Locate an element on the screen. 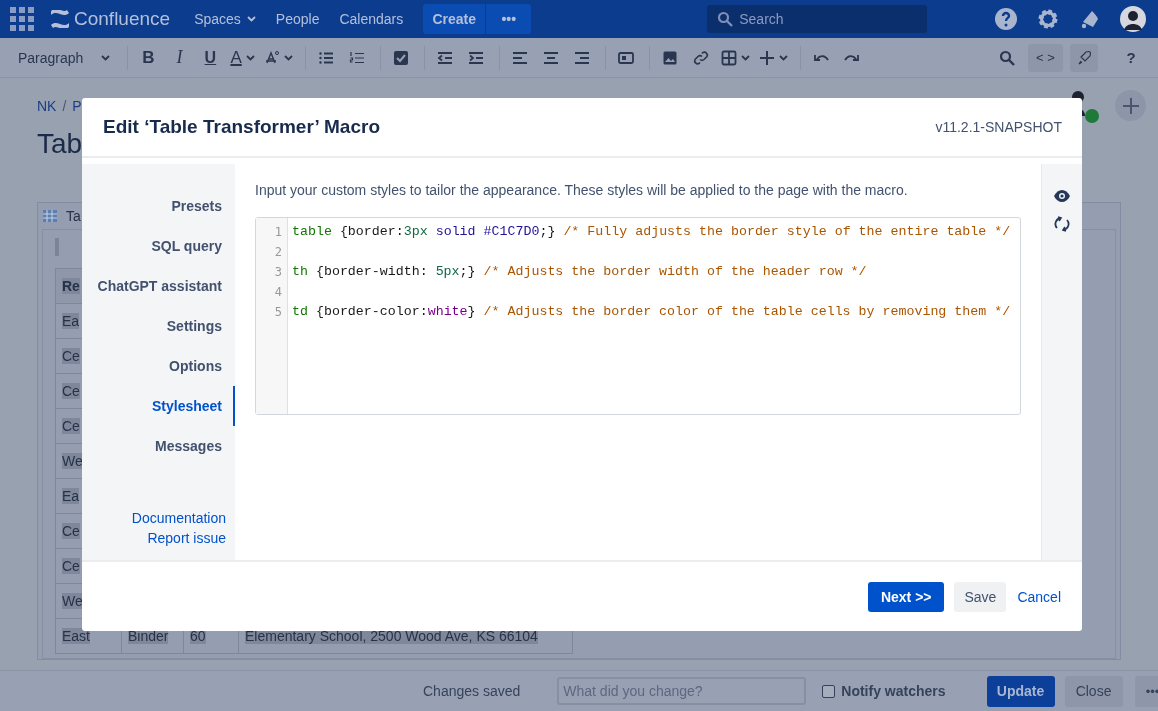 The image size is (1158, 711). underline-button: U is located at coordinates (210, 57).